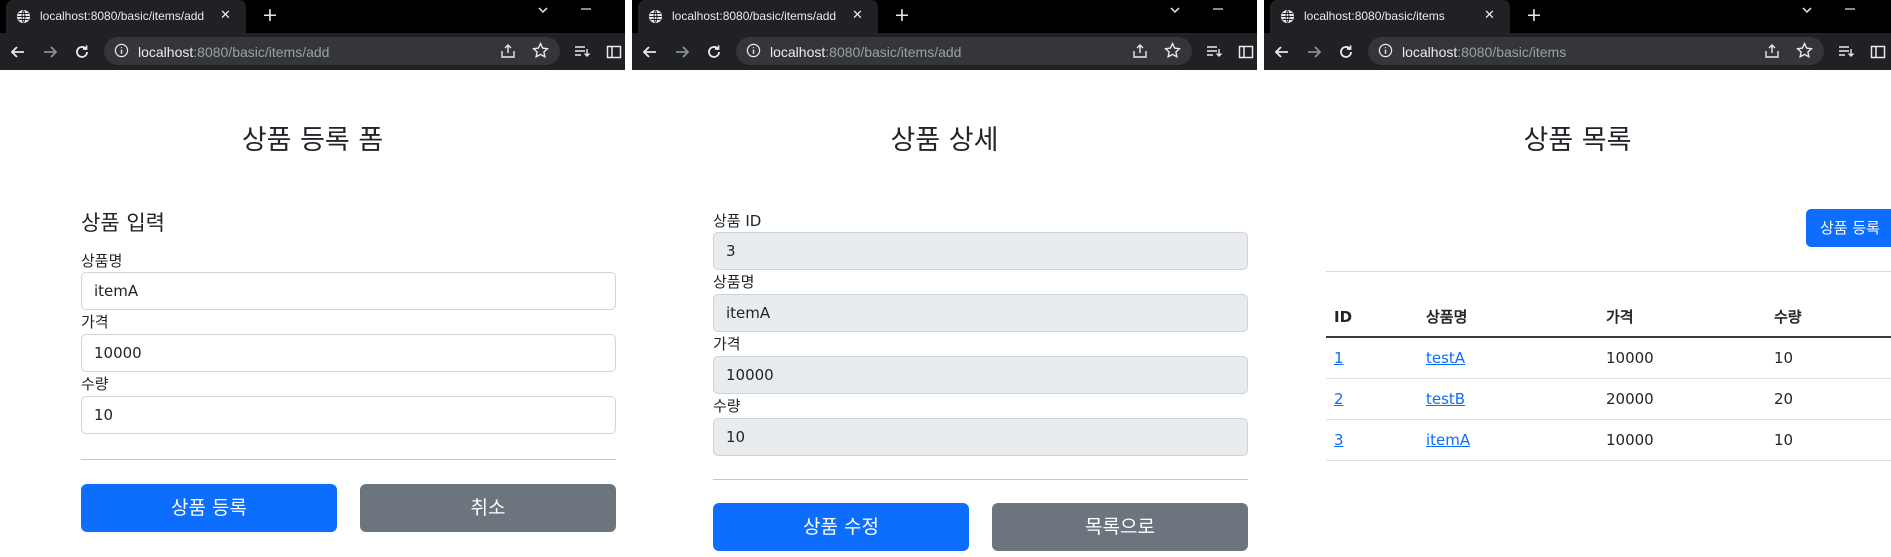 The width and height of the screenshot is (1891, 557). Describe the element at coordinates (1372, 358) in the screenshot. I see `item-id-cell: 1` at that location.